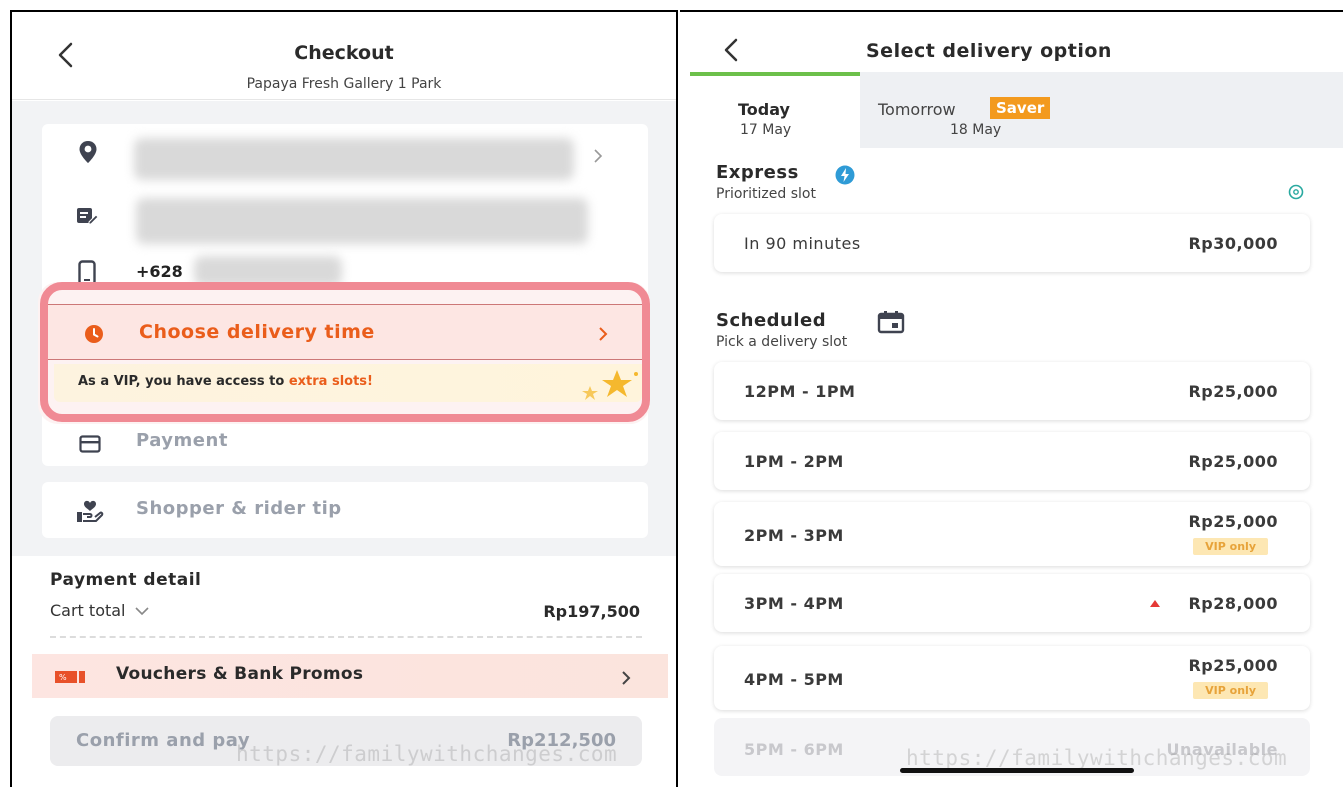  Describe the element at coordinates (1012, 243) in the screenshot. I see `express-slot: In 90 minutes Rp30,000` at that location.